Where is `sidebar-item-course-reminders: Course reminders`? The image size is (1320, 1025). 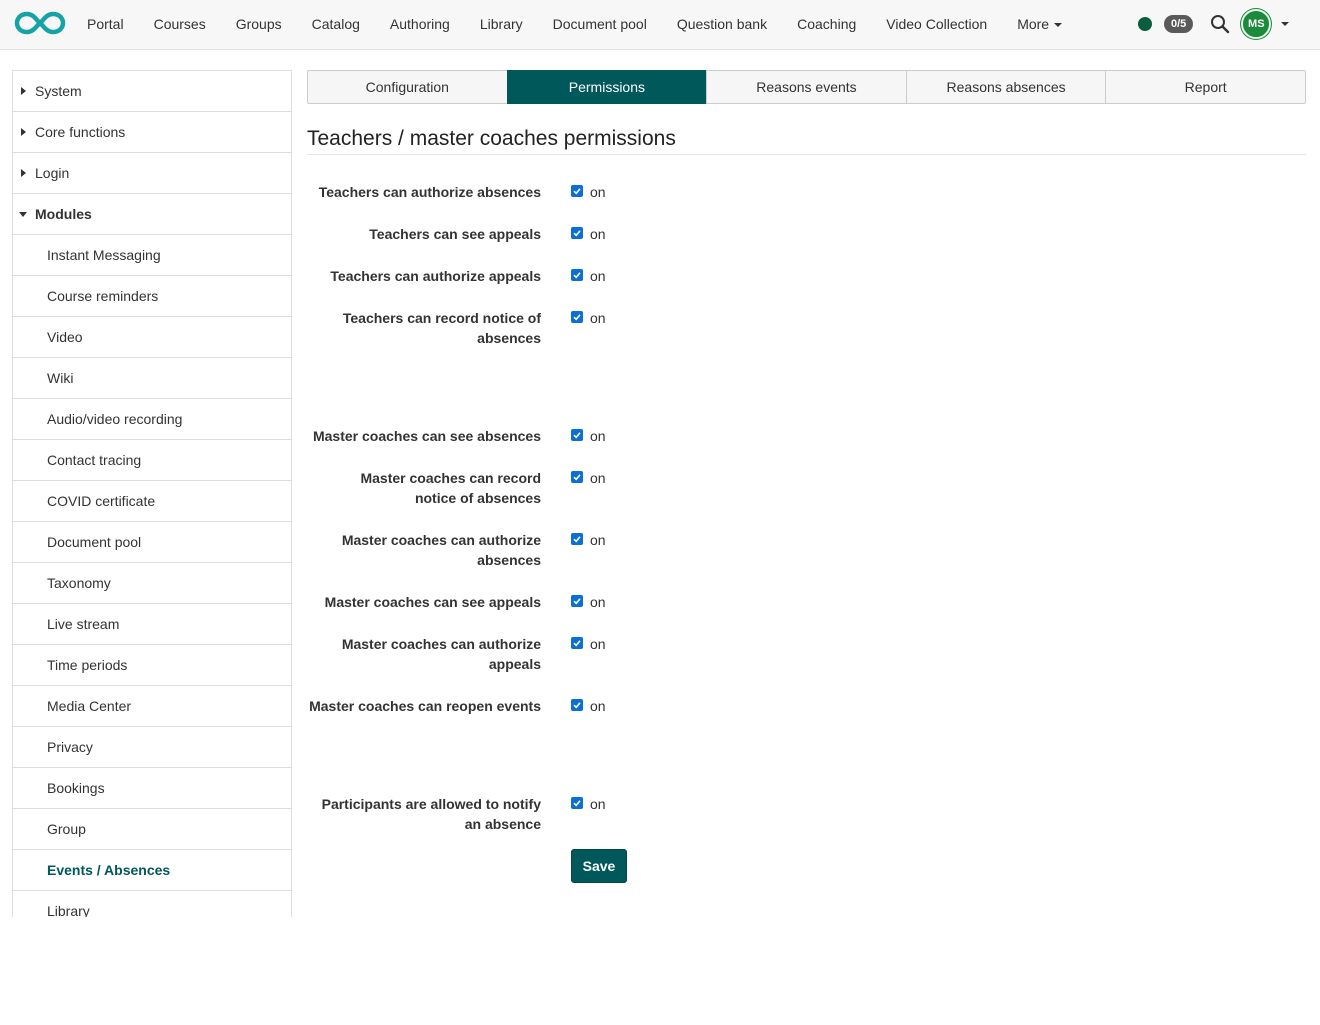
sidebar-item-course-reminders: Course reminders is located at coordinates (152, 296).